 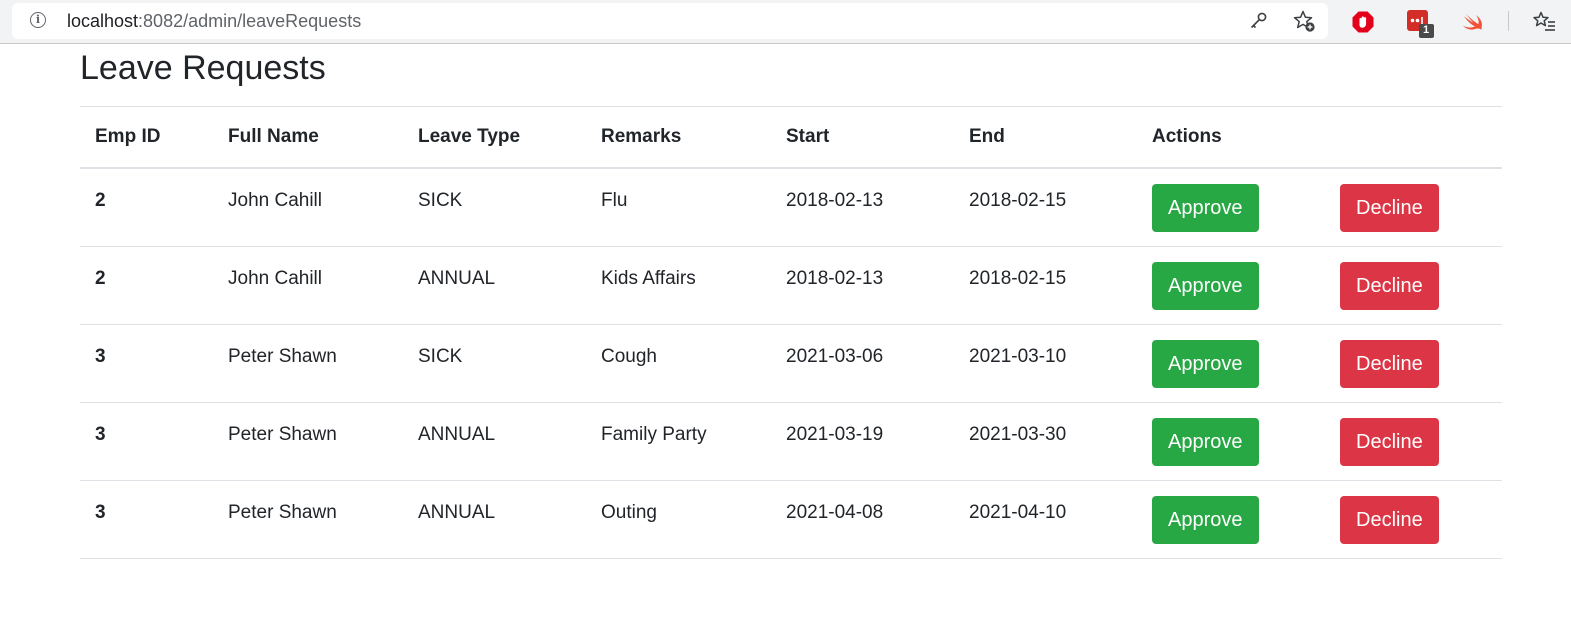 I want to click on cell-remarks: Kids Affairs, so click(x=678, y=284).